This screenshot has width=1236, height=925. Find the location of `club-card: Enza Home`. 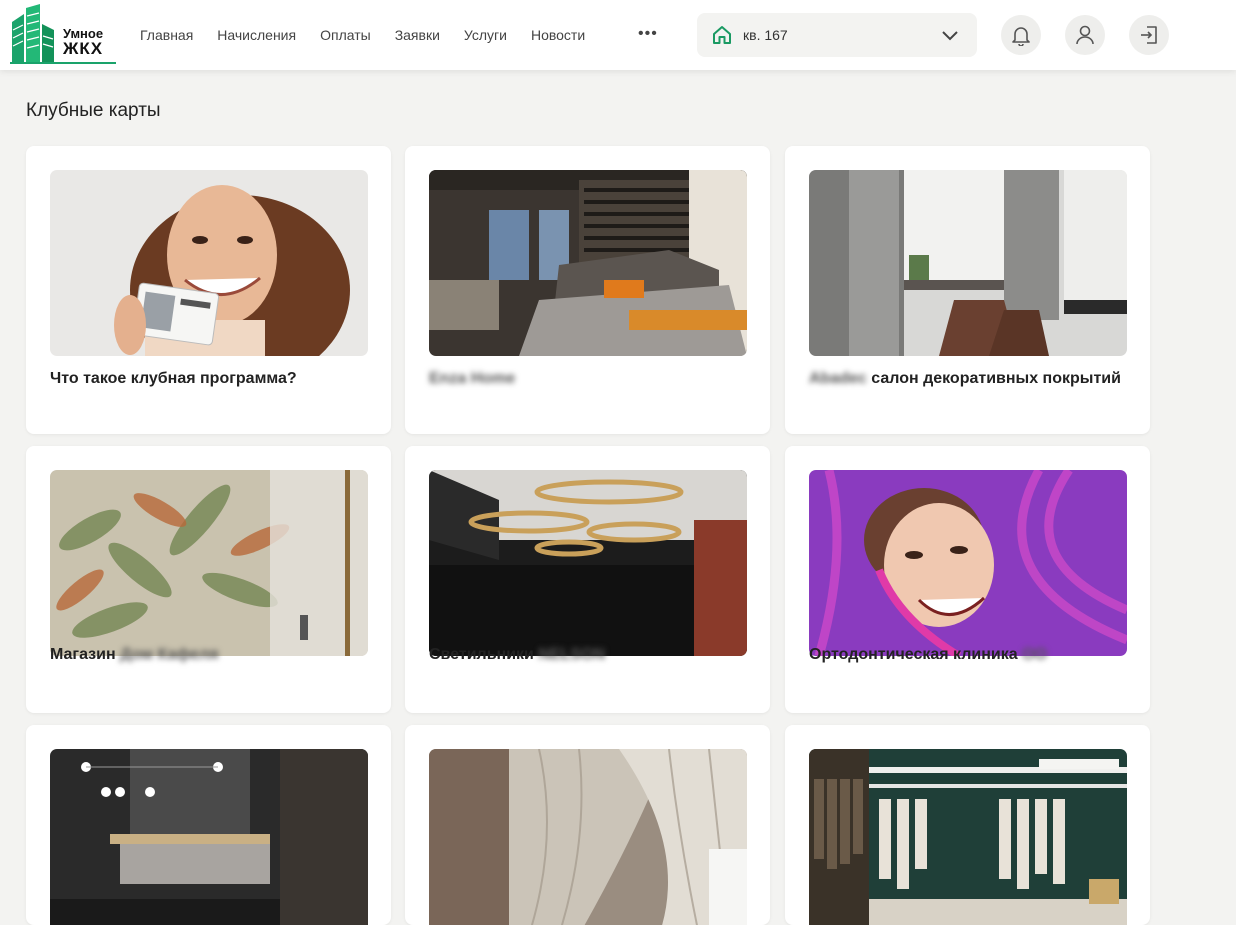

club-card: Enza Home is located at coordinates (587, 290).